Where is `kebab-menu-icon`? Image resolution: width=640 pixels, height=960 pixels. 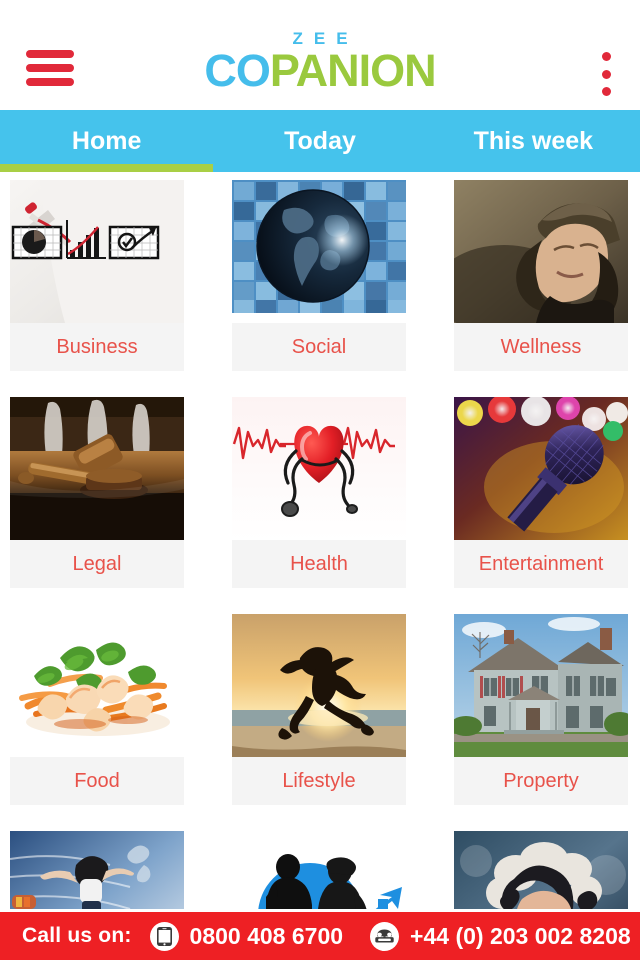
kebab-menu-icon is located at coordinates (606, 74).